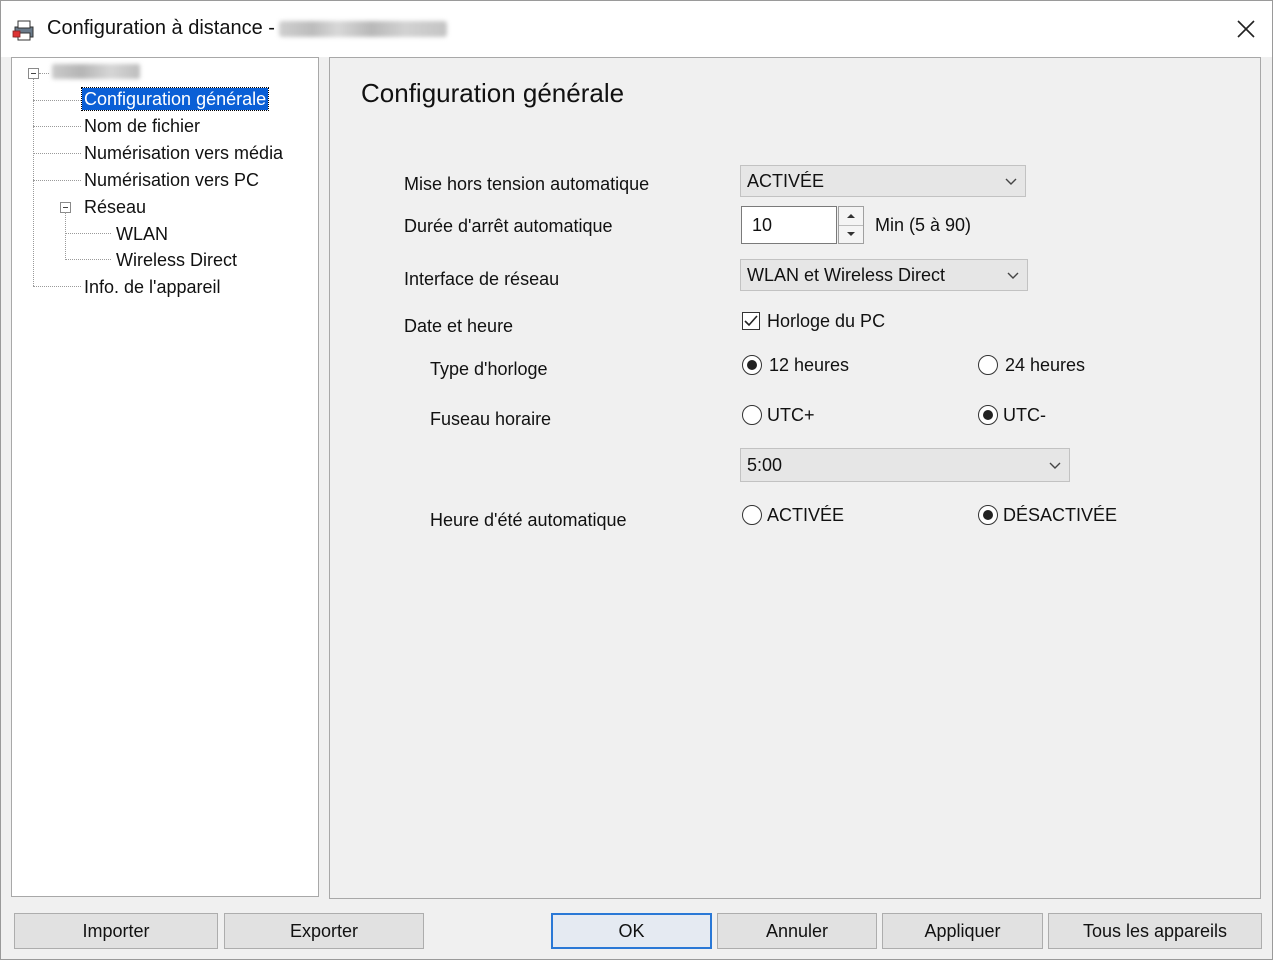 This screenshot has width=1273, height=960. I want to click on close-button, so click(1246, 29).